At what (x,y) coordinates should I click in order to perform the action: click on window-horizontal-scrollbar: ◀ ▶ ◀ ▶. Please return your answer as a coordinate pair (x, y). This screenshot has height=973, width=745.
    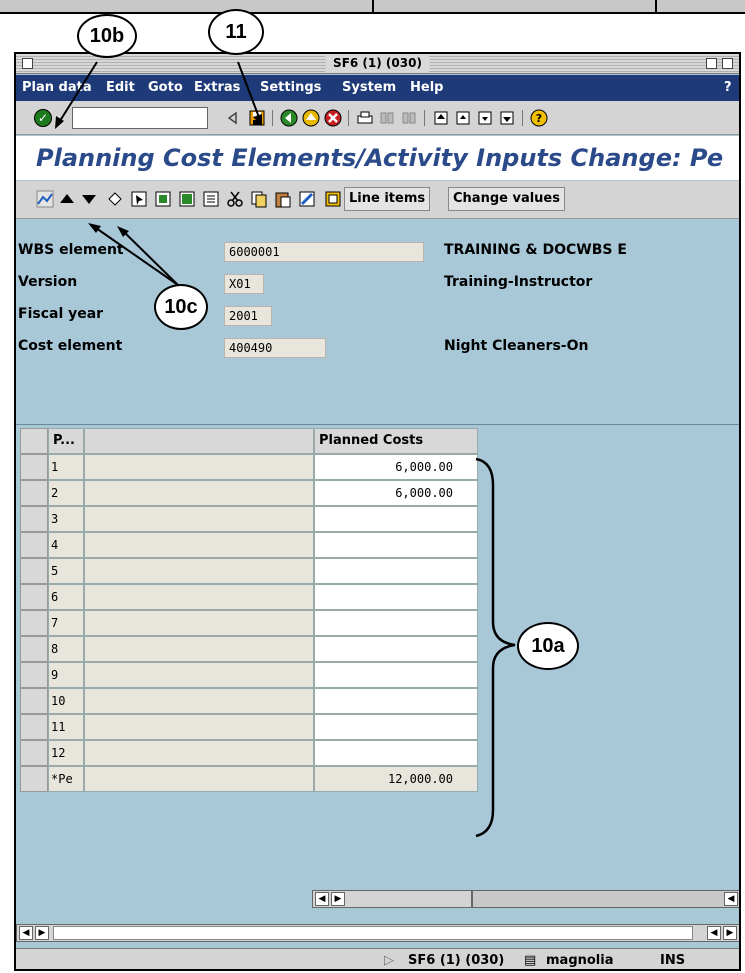
    Looking at the image, I should click on (377, 933).